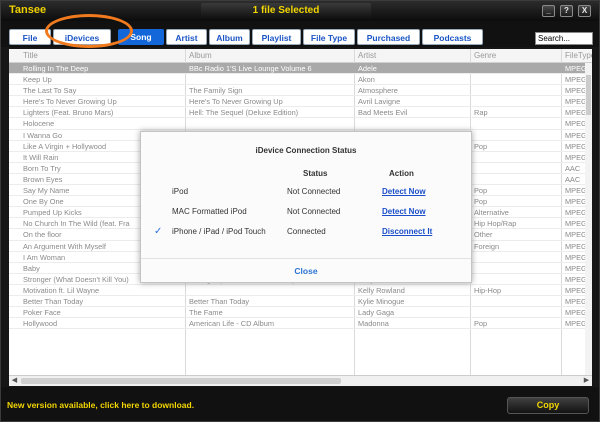  What do you see at coordinates (586, 381) in the screenshot?
I see `scroll-right-icon: ▶` at bounding box center [586, 381].